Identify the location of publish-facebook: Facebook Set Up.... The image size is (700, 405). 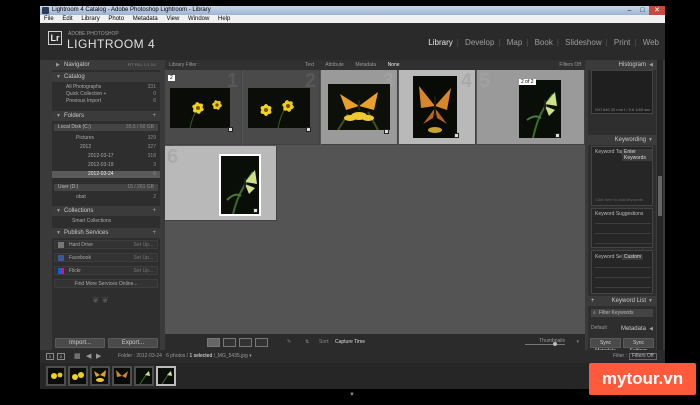
(106, 257).